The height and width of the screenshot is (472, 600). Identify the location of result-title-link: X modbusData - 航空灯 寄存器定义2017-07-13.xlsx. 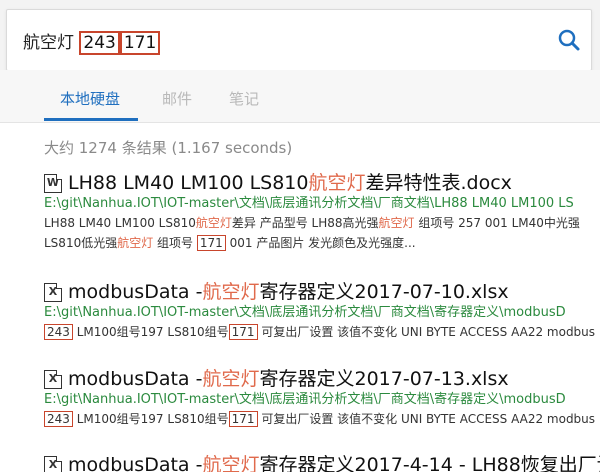
(322, 379).